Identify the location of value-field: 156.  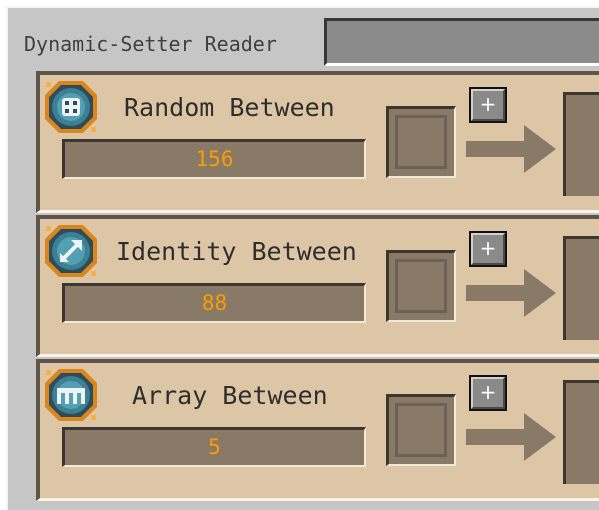
(214, 159).